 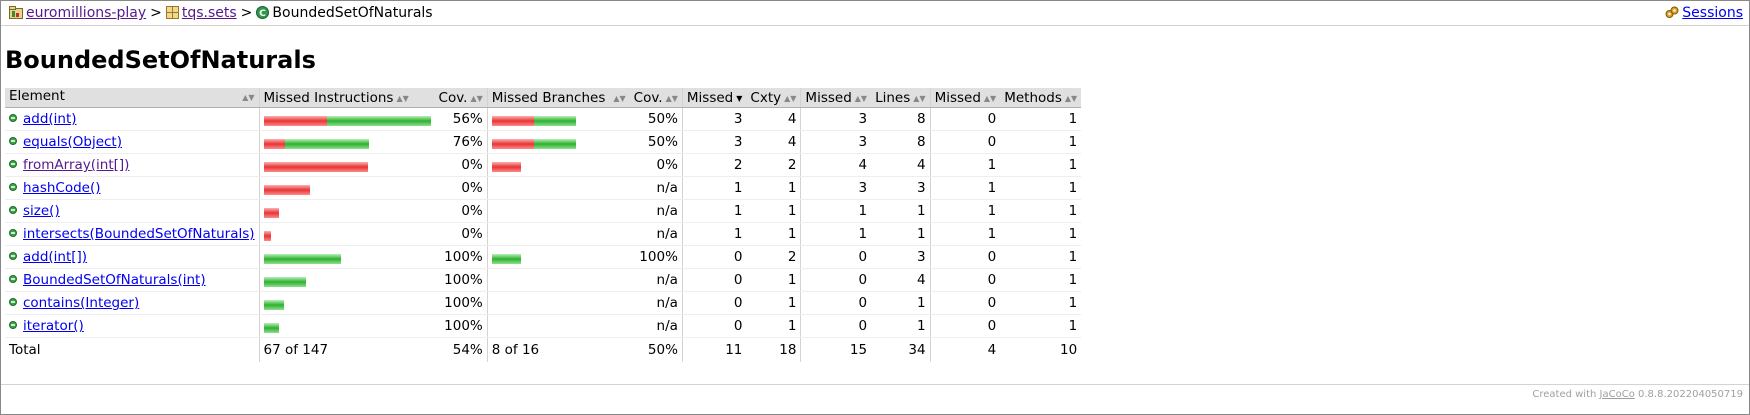 I want to click on method-link: BoundedSetOfNaturals(int), so click(x=114, y=280).